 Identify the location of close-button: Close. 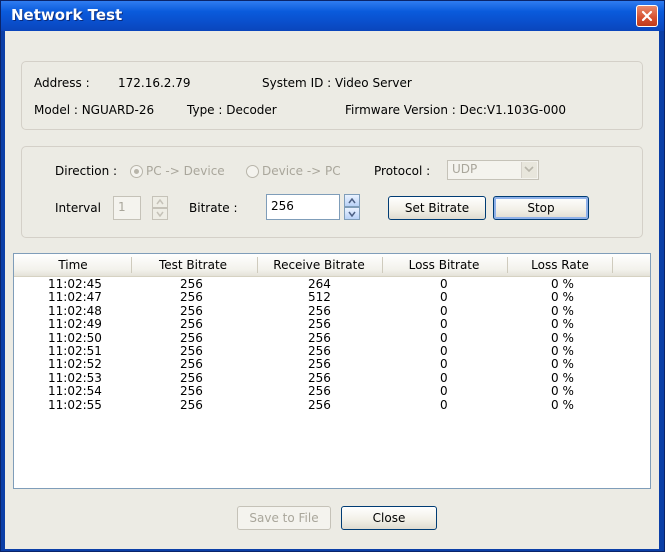
(389, 518).